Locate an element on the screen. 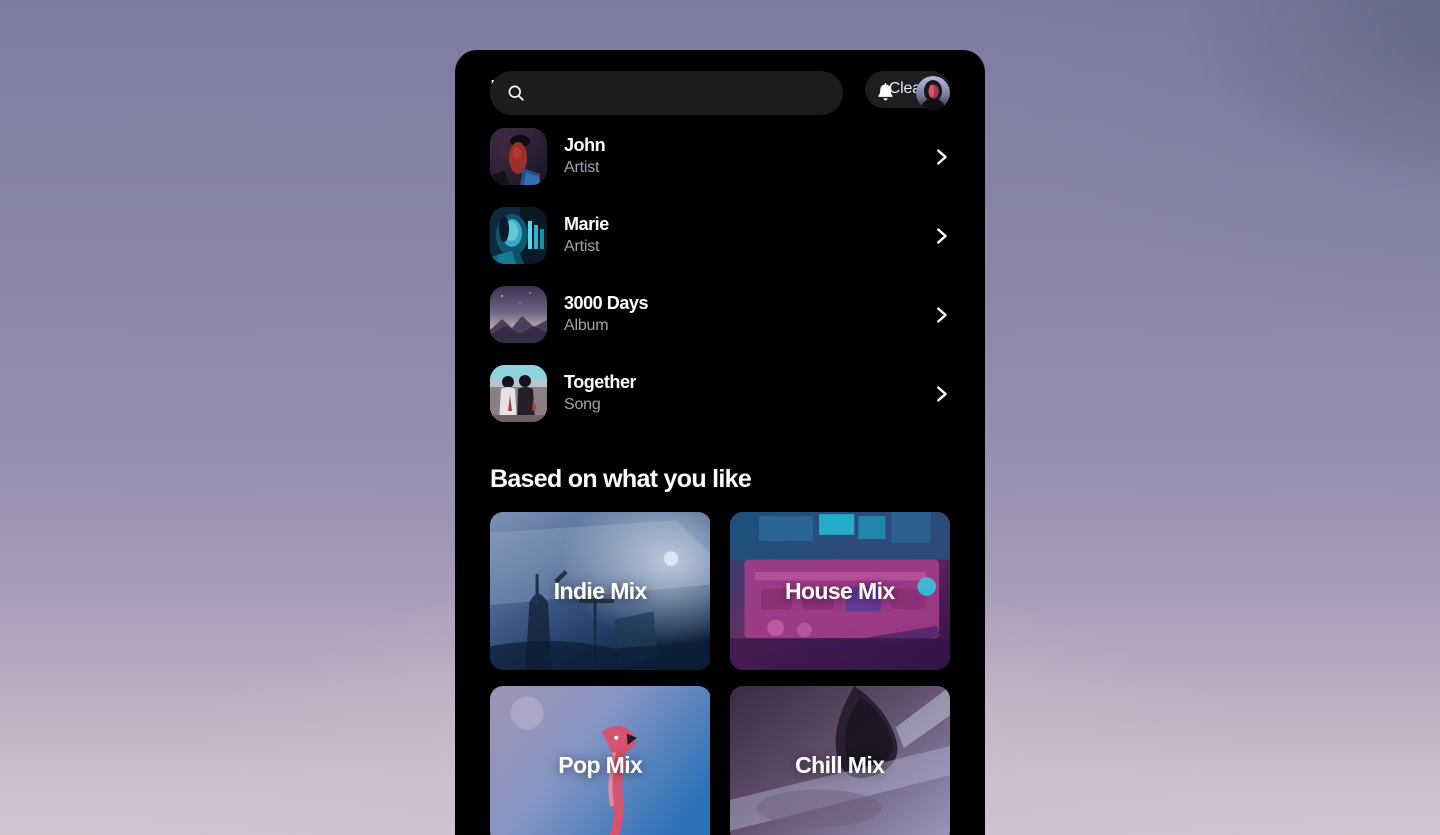 The image size is (1440, 835). mix-card-house: House Mix is located at coordinates (840, 591).